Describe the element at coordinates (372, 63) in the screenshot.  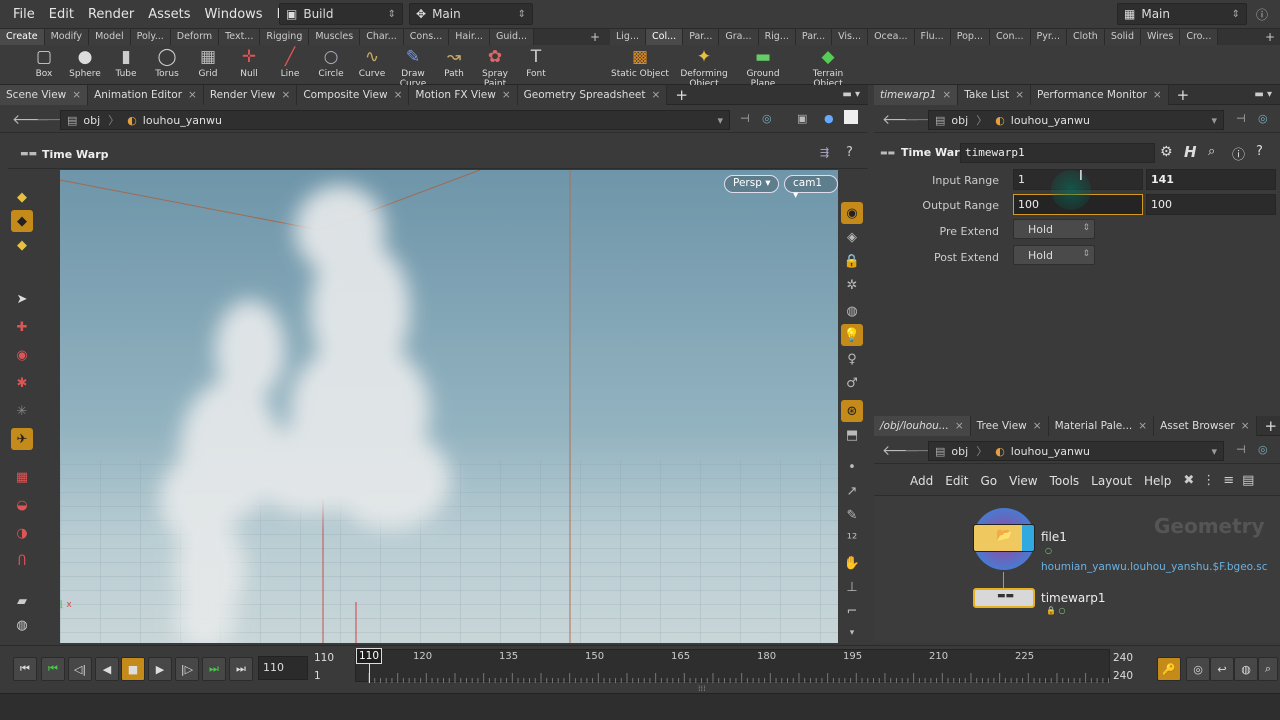
I see `shelf-tool-curve: ∿ Curve` at that location.